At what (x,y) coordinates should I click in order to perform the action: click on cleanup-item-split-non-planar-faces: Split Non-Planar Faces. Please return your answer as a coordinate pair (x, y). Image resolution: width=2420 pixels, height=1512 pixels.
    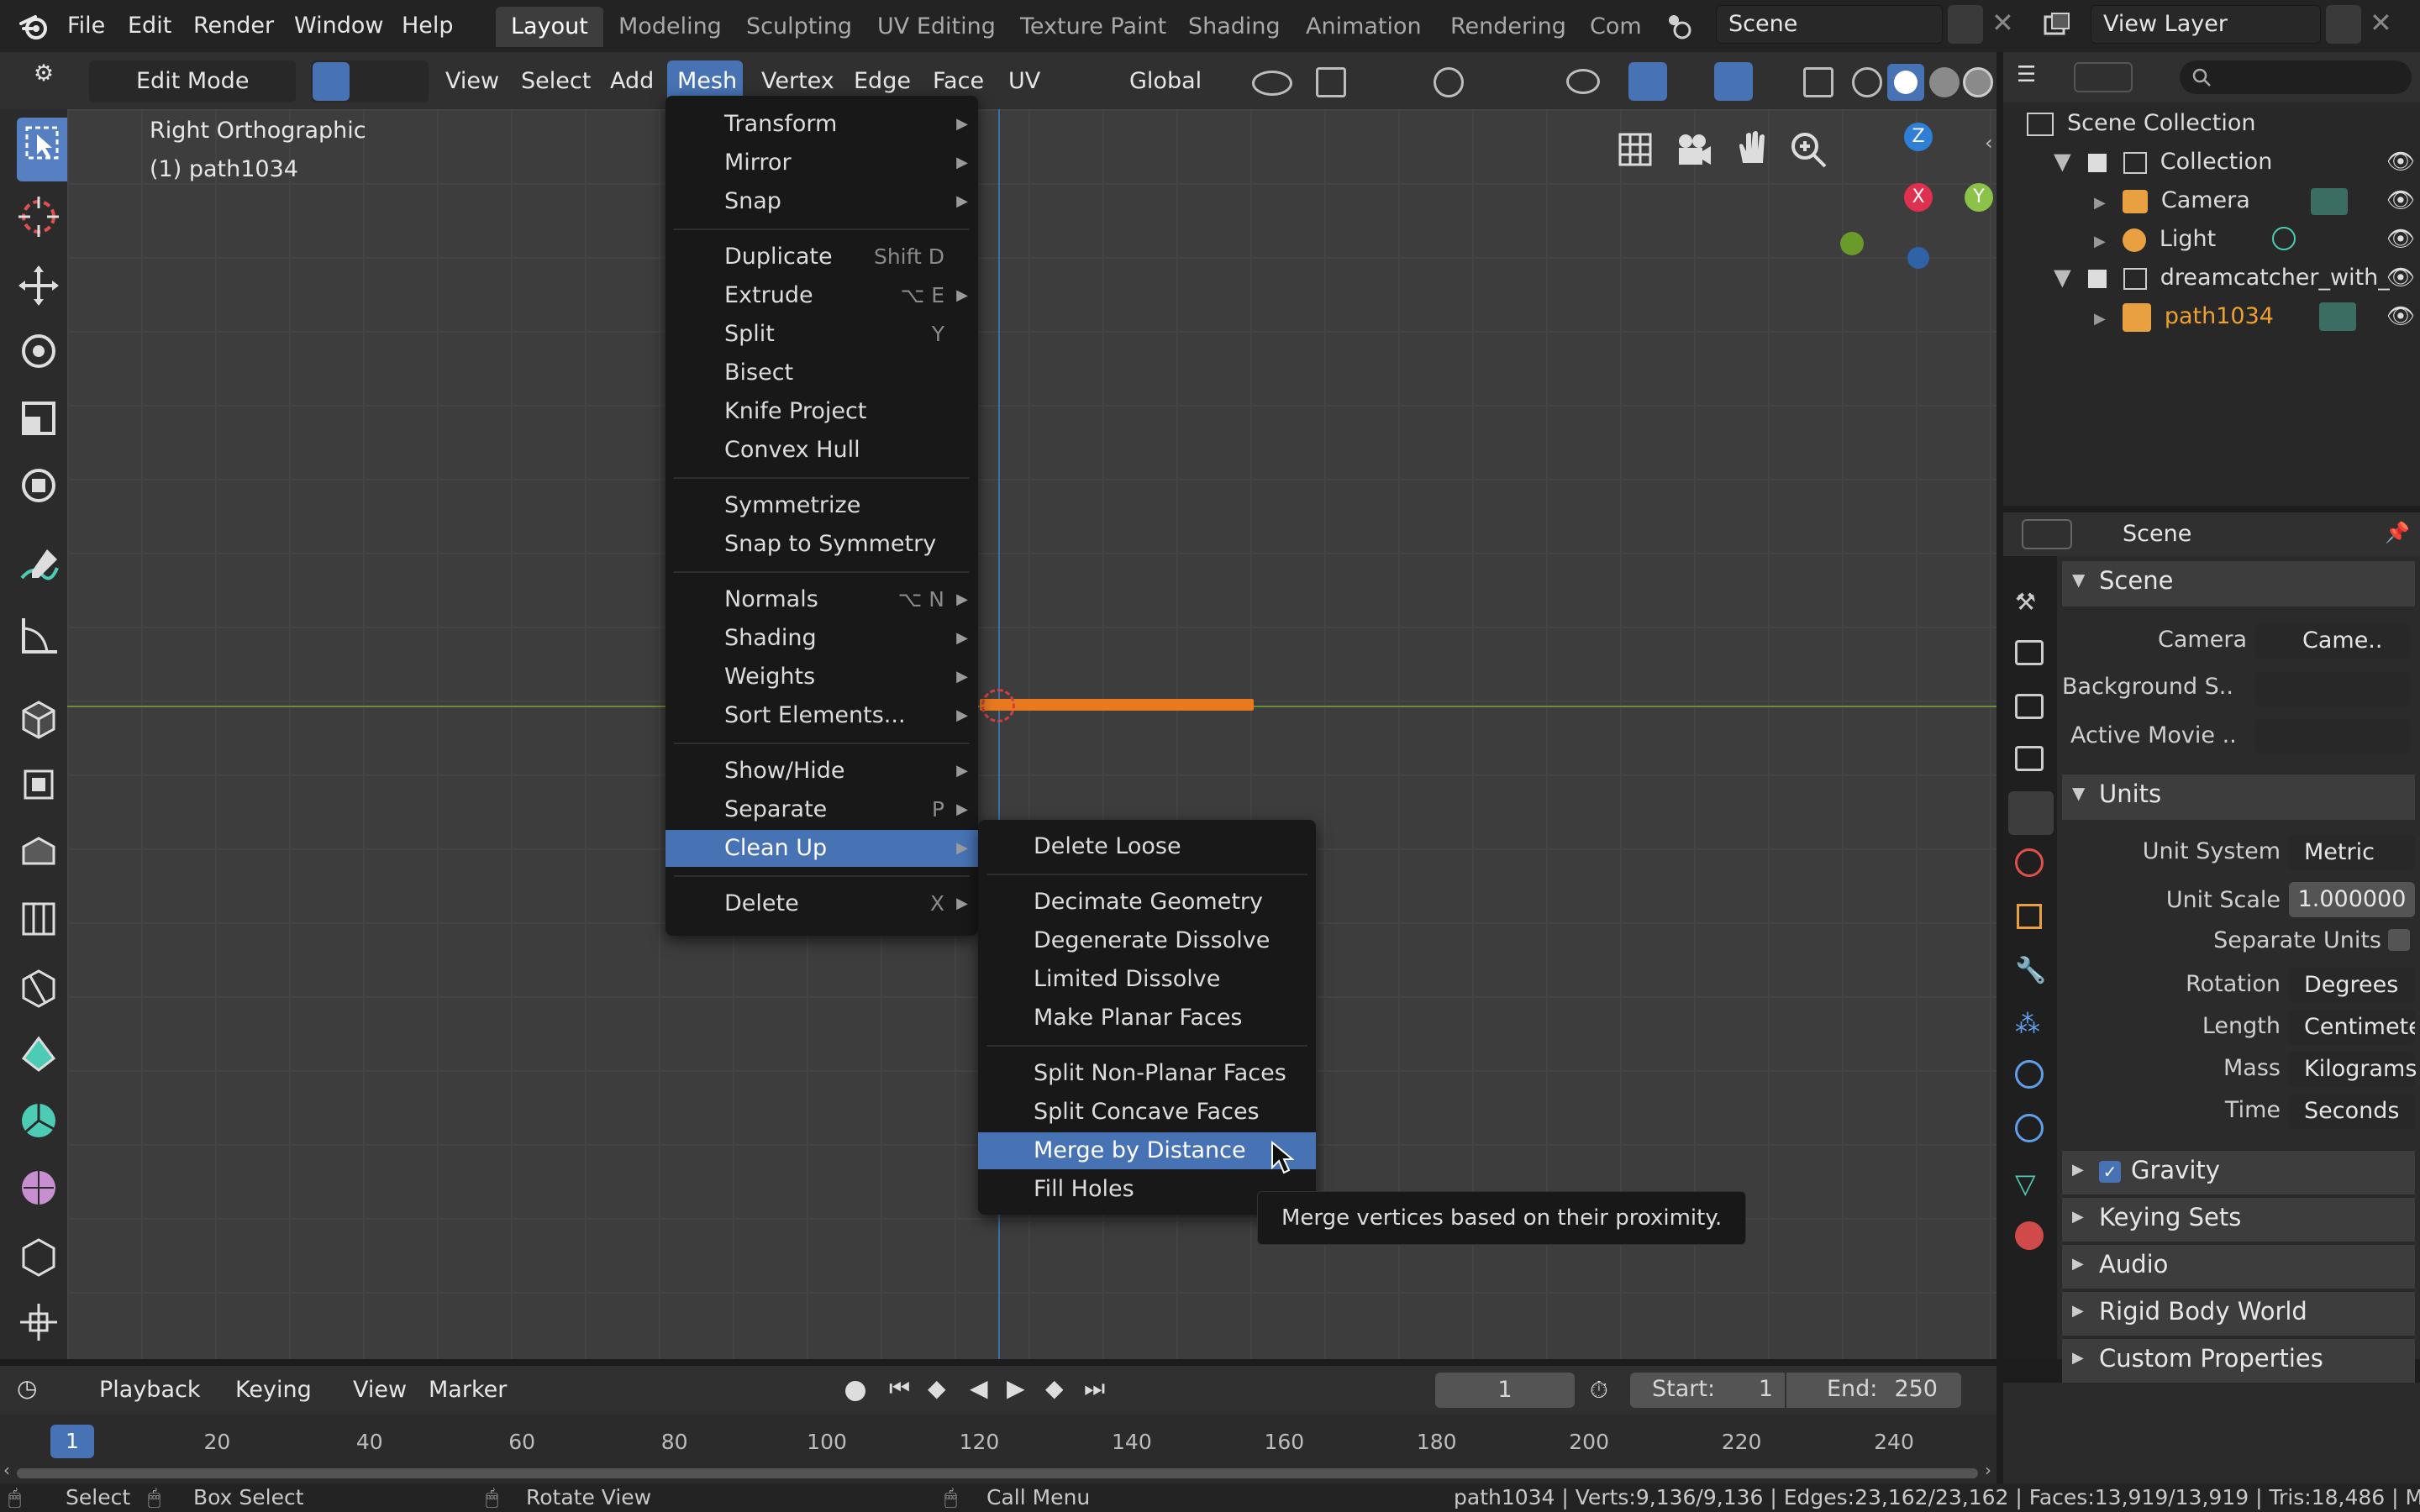
    Looking at the image, I should click on (1147, 1073).